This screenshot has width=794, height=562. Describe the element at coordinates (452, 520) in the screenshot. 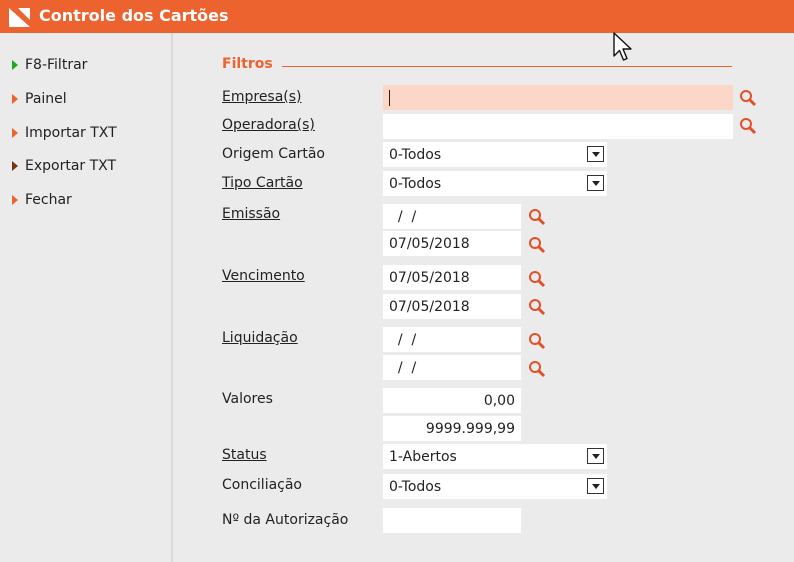

I see `autorizacao-input` at that location.